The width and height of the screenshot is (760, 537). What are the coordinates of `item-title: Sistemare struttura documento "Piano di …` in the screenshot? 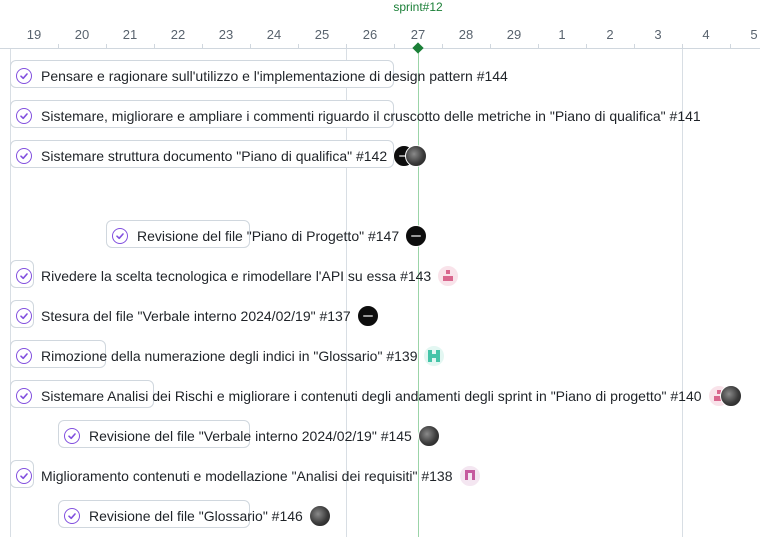 It's located at (214, 156).